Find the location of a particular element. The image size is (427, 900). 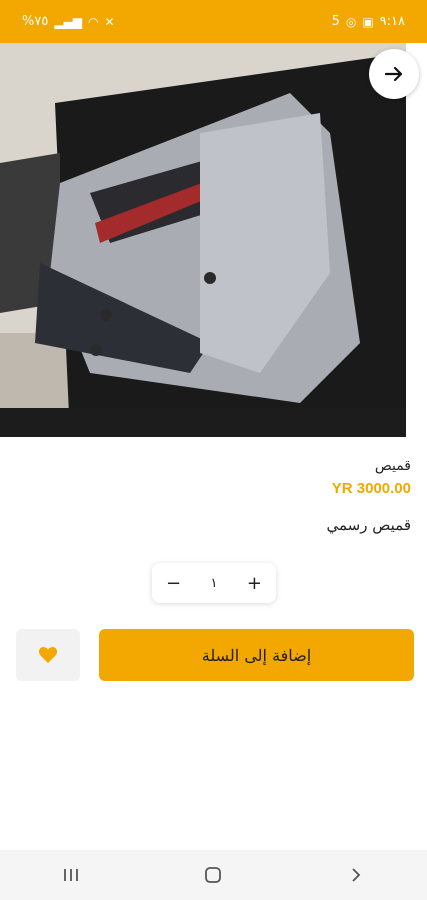

next-button is located at coordinates (394, 74).